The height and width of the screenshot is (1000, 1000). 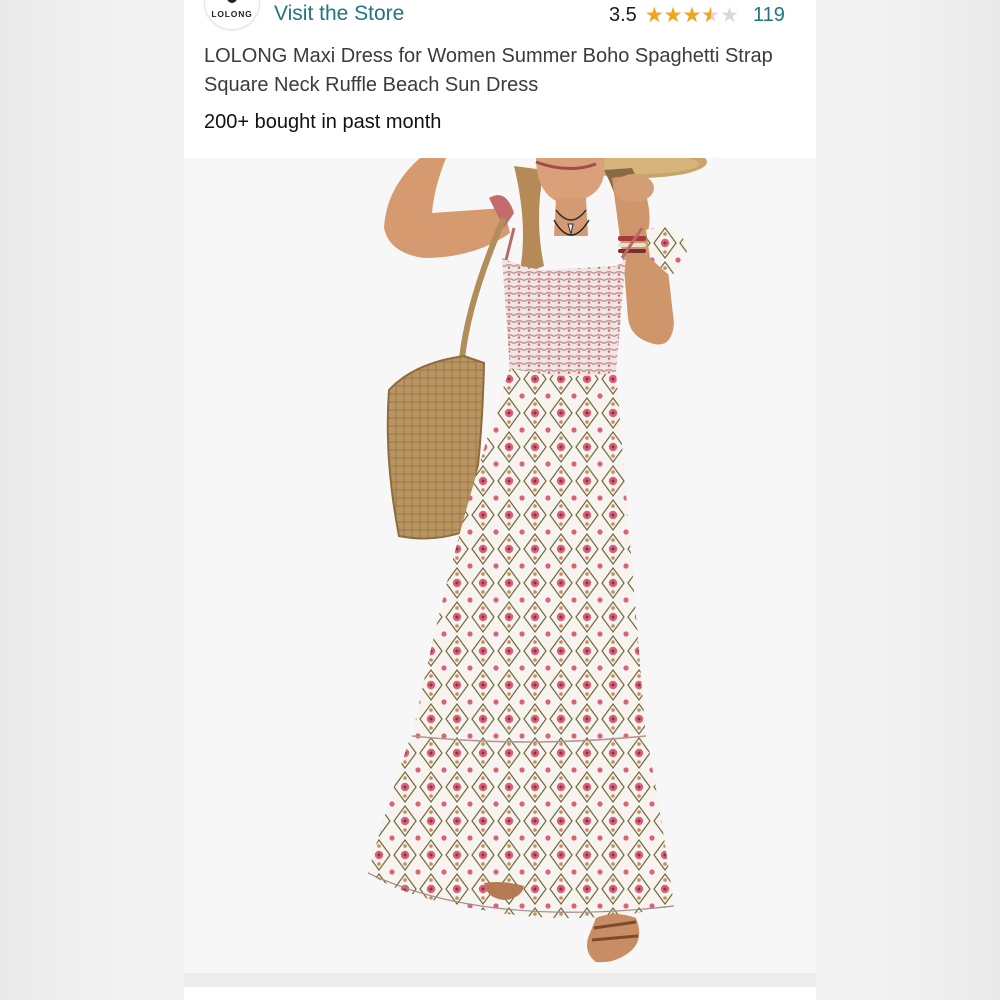 I want to click on rating-summary: 3.5 ★★★★★★★★★★ 119, so click(x=697, y=15).